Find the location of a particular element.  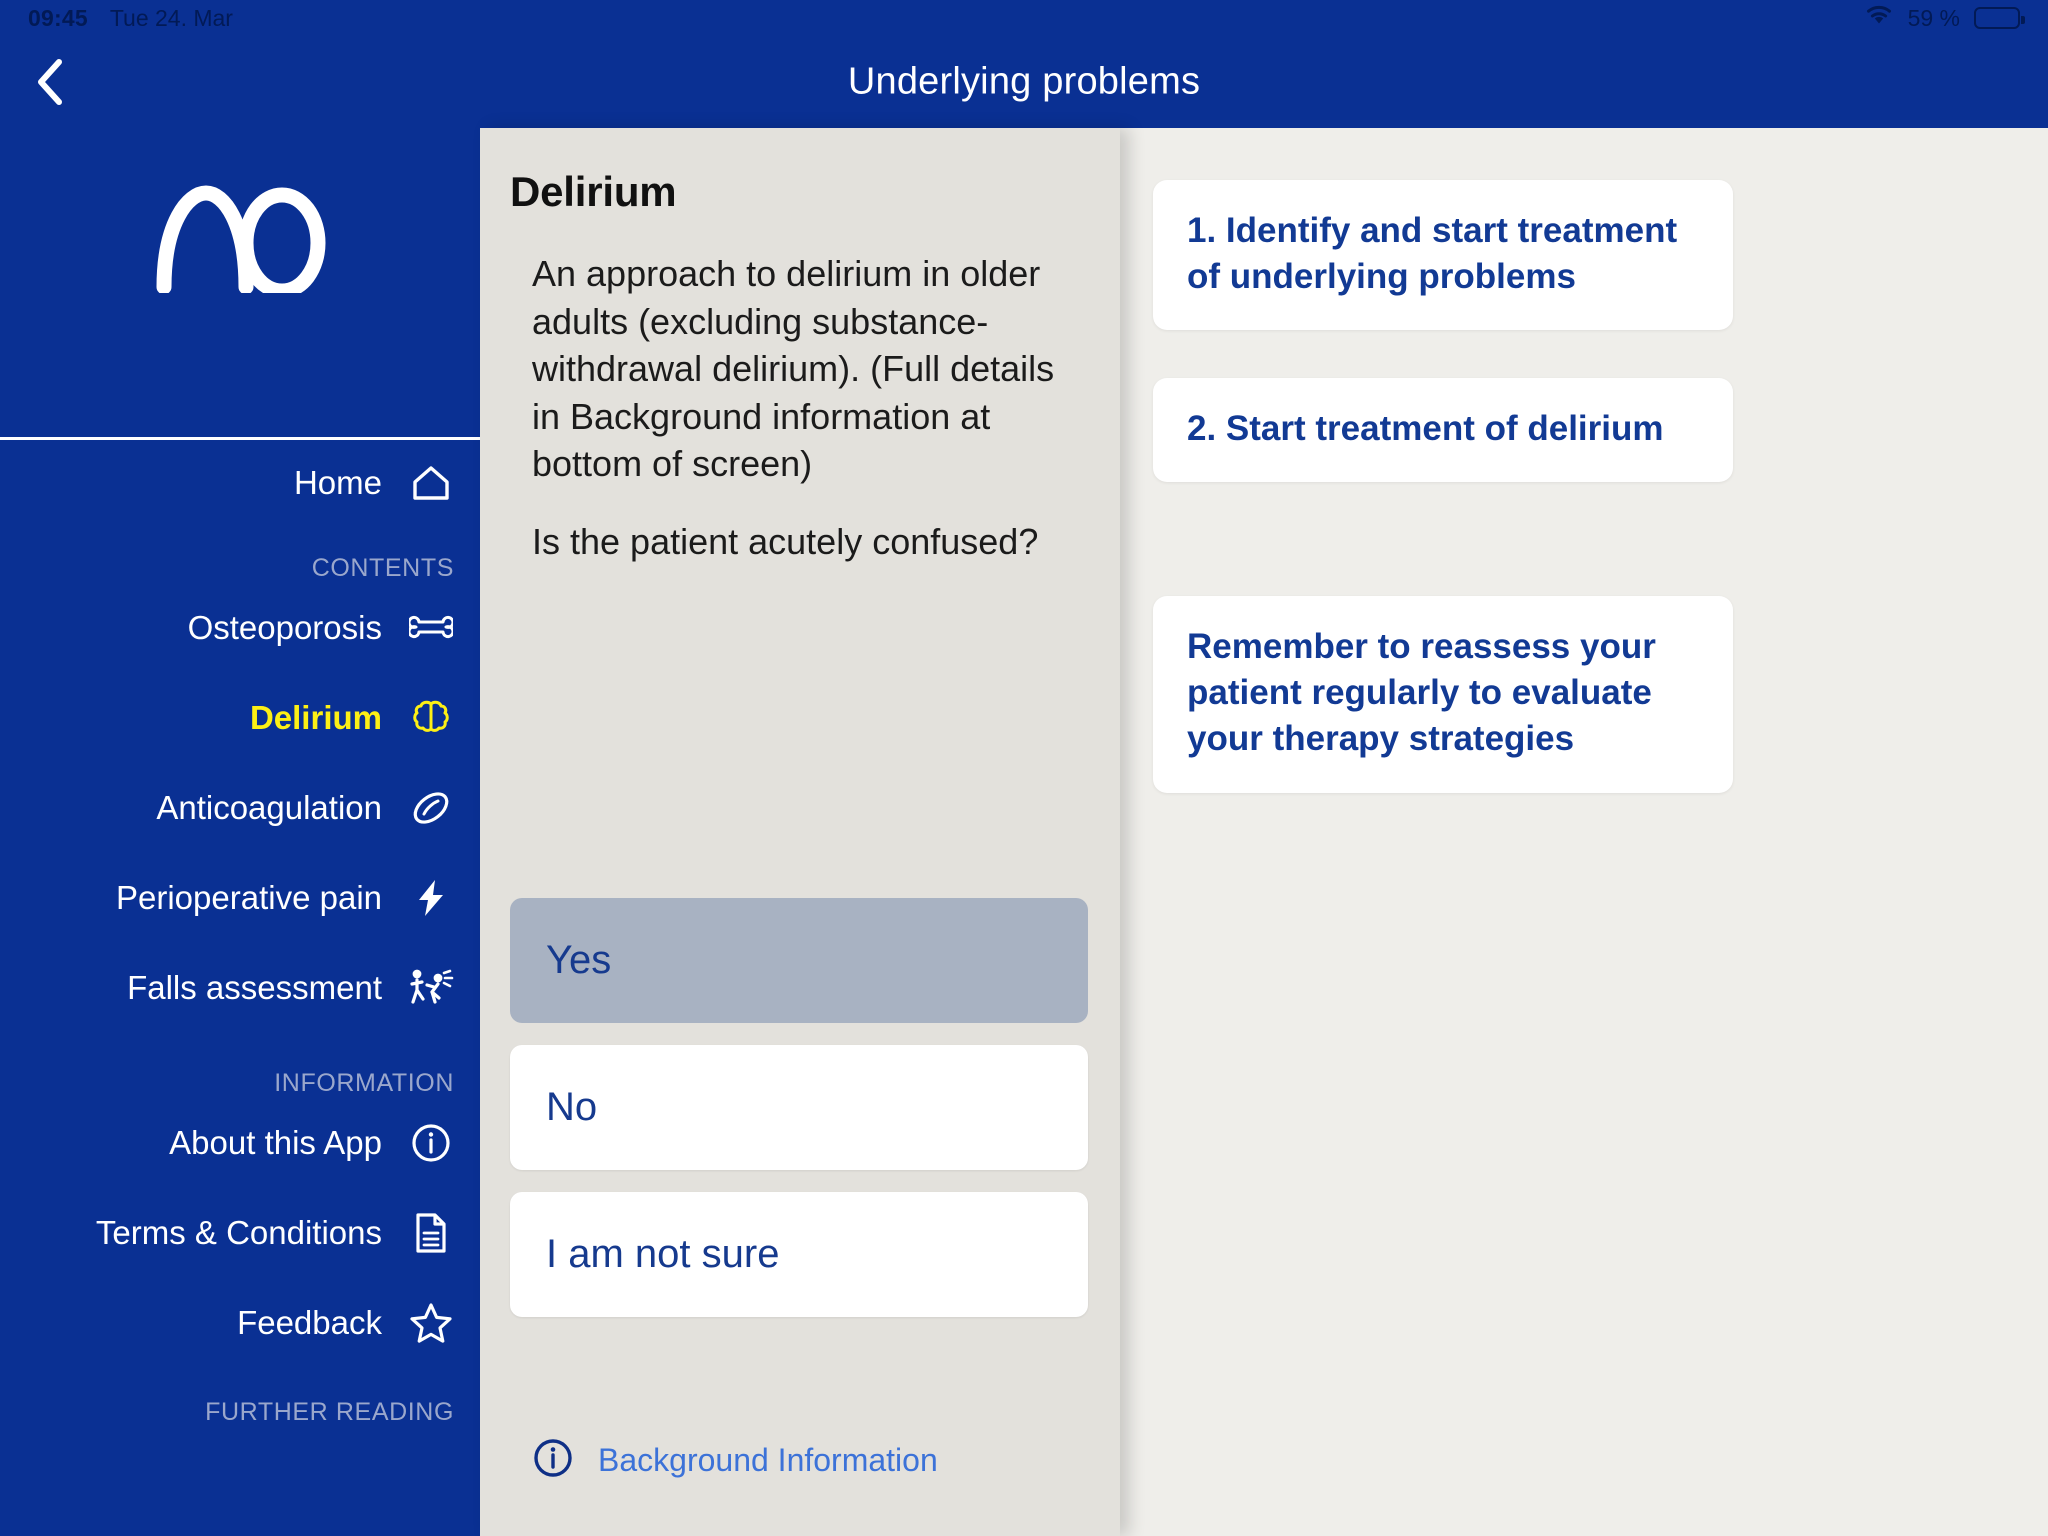

recommendation-card: 2. Start treatment of delirium is located at coordinates (1443, 430).